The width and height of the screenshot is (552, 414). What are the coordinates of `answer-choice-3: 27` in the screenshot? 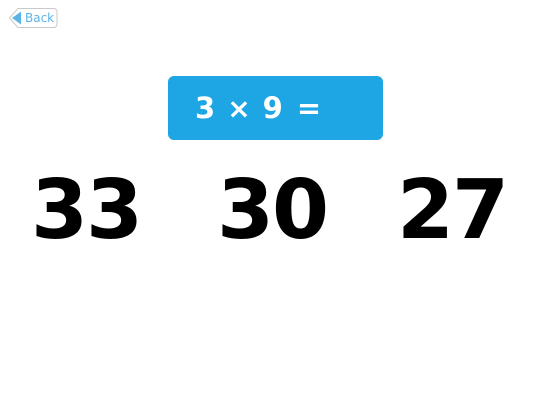 It's located at (452, 211).